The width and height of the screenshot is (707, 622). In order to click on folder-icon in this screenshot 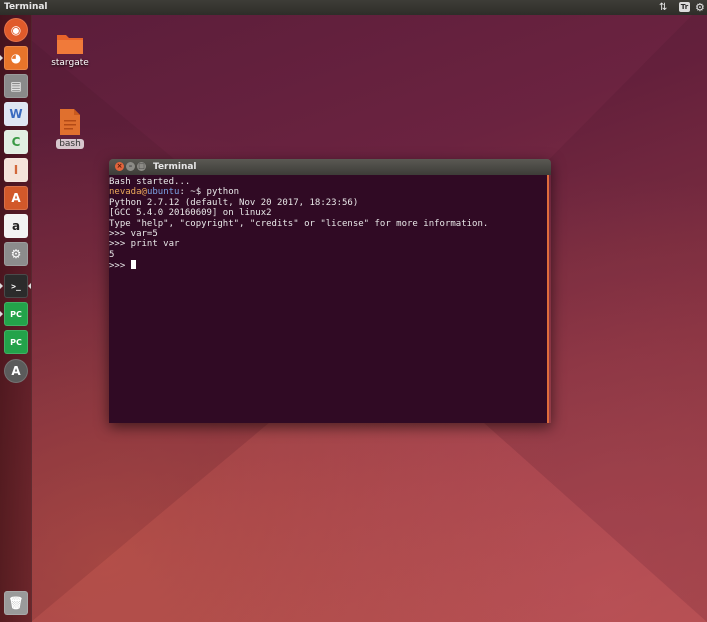, I will do `click(70, 44)`.